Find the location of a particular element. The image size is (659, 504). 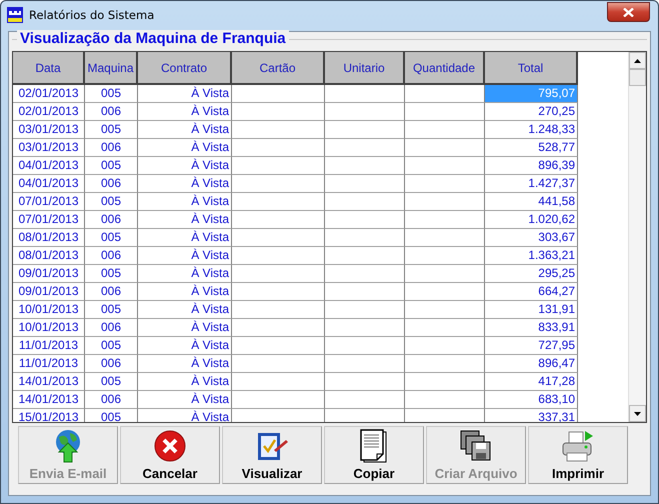

toolbar-button: Visualizar is located at coordinates (272, 455).